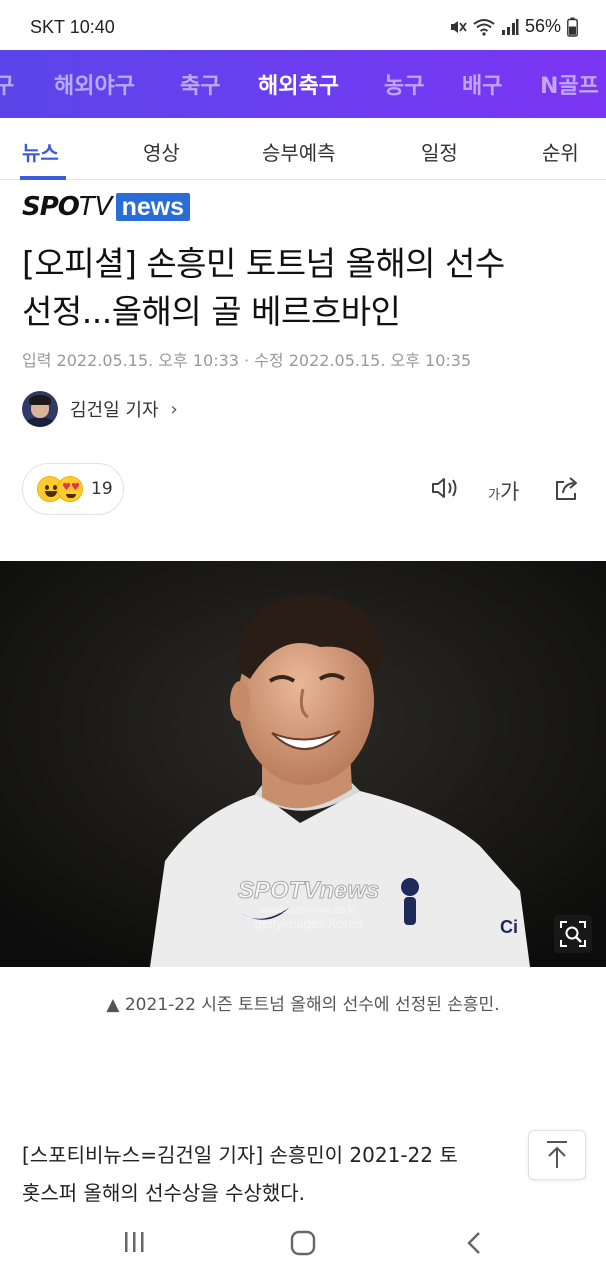  I want to click on wifi-icon, so click(484, 27).